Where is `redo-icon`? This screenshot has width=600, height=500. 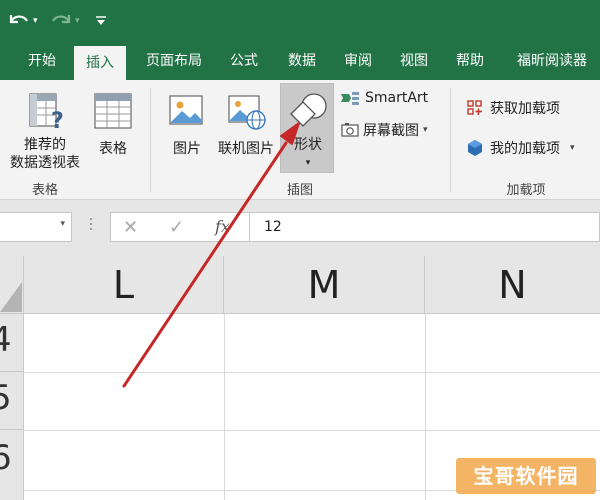
redo-icon is located at coordinates (61, 19).